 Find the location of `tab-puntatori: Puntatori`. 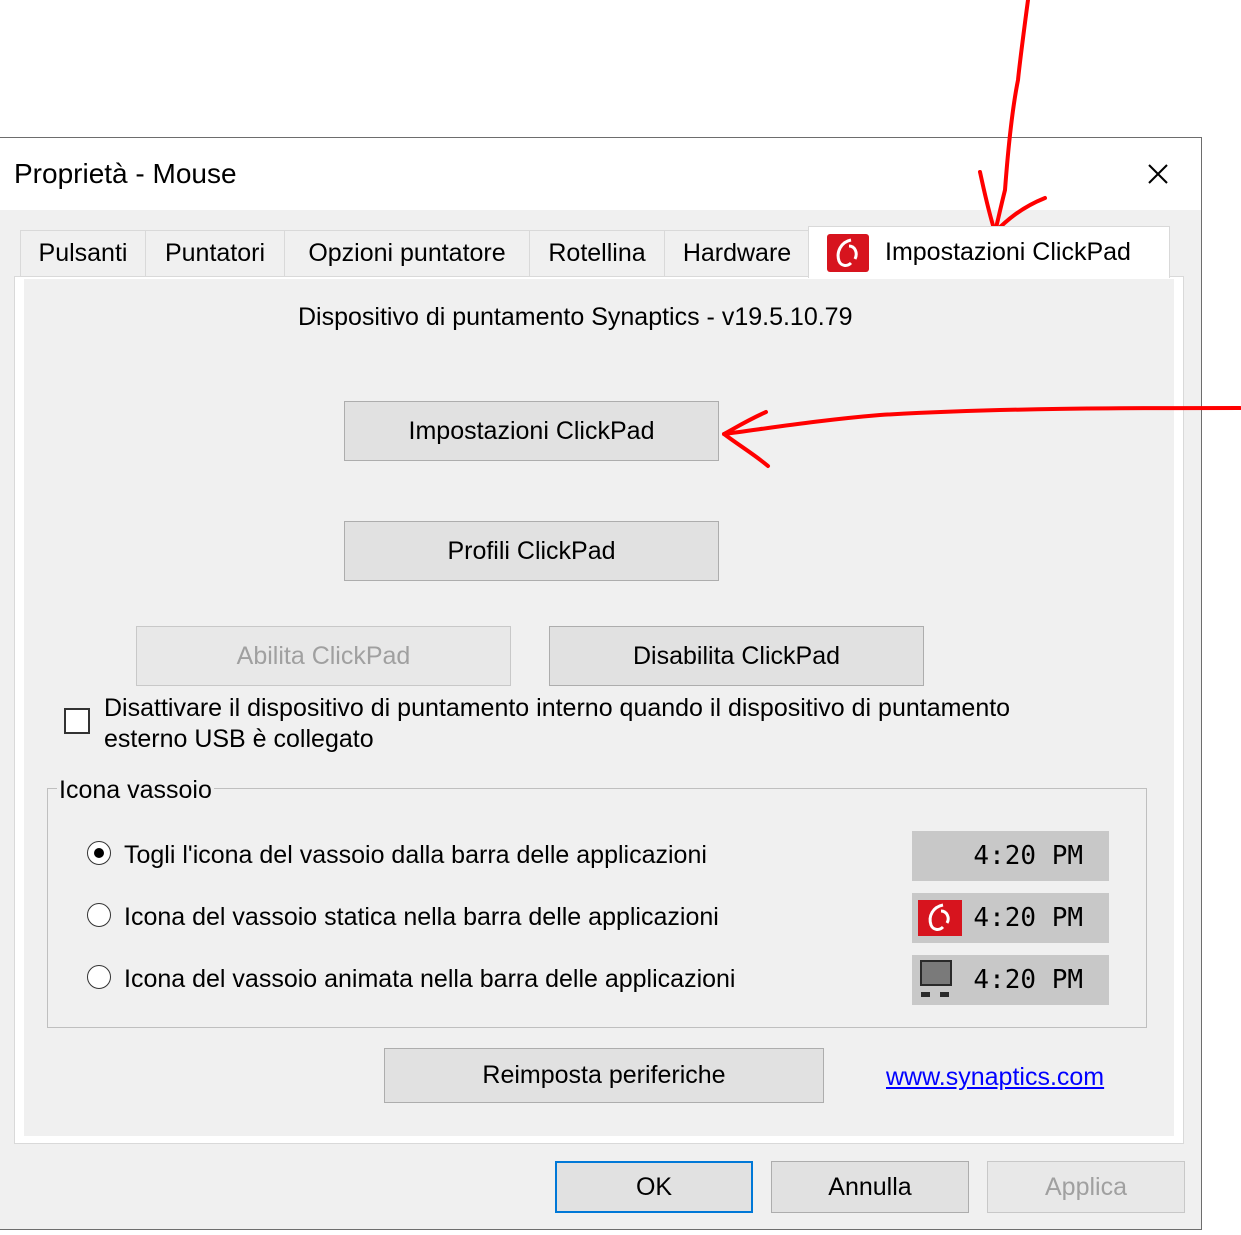

tab-puntatori: Puntatori is located at coordinates (215, 253).